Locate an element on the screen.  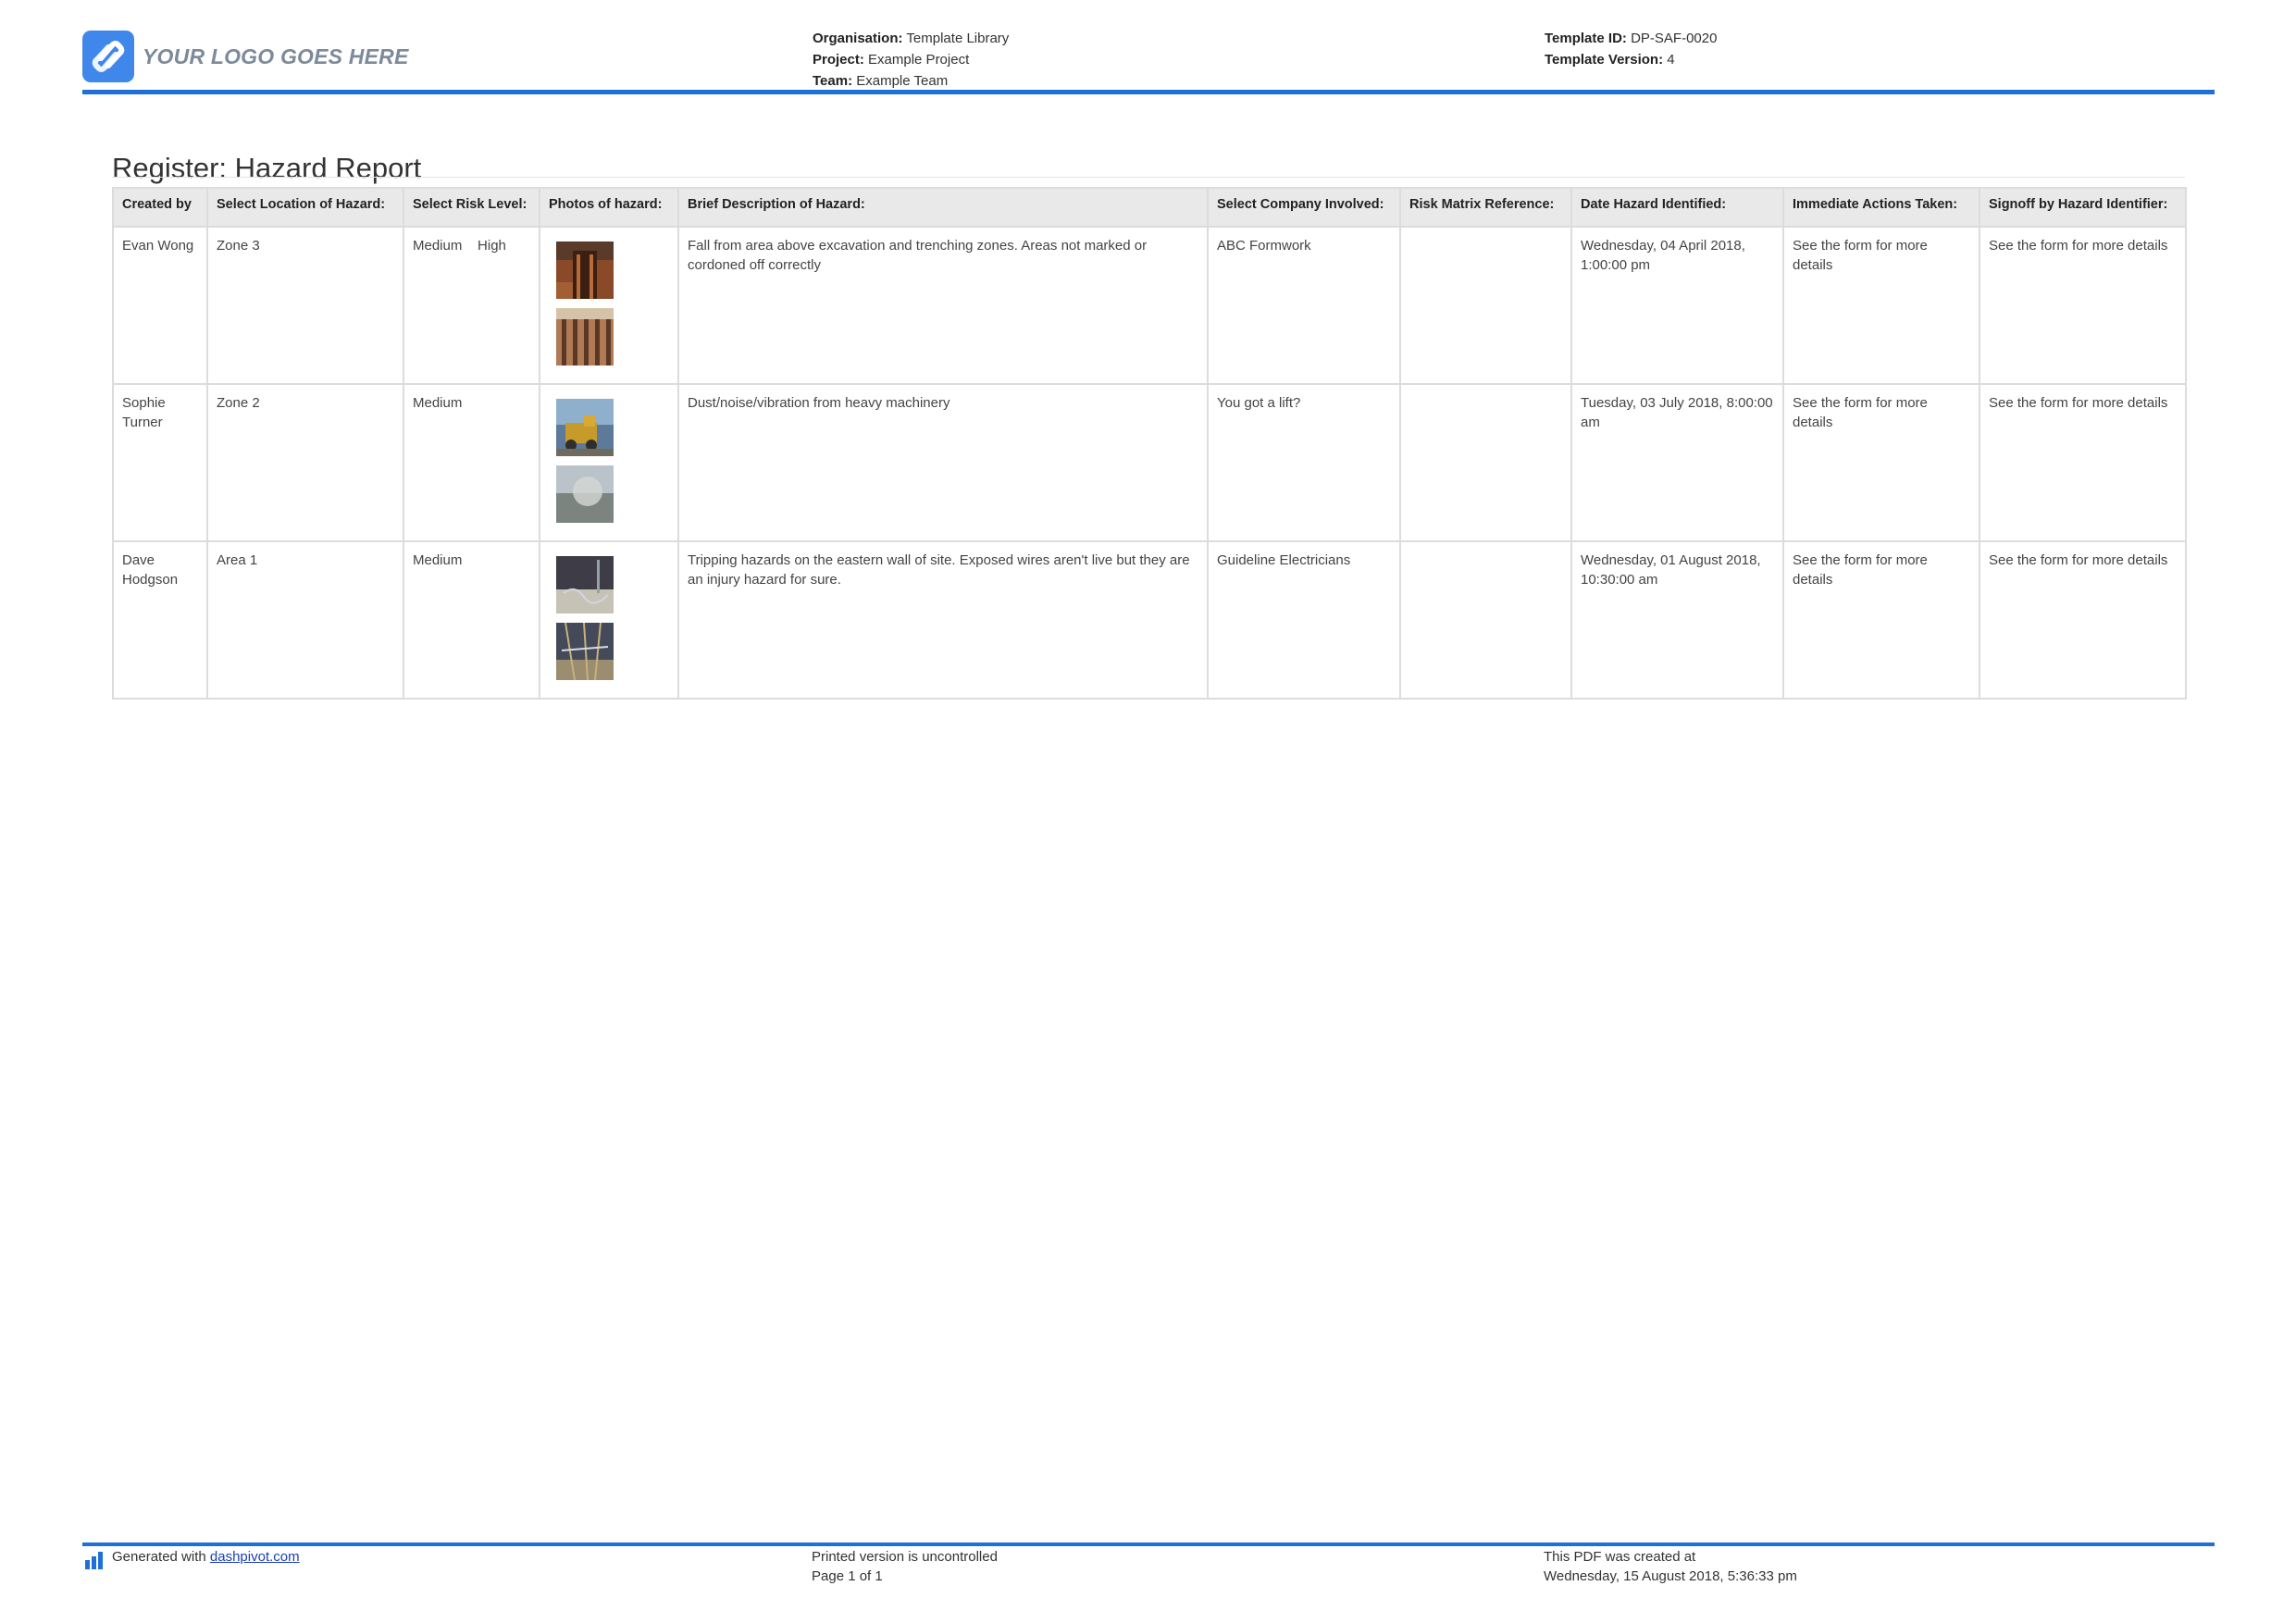
organisation-label: Organisation: is located at coordinates (858, 38).